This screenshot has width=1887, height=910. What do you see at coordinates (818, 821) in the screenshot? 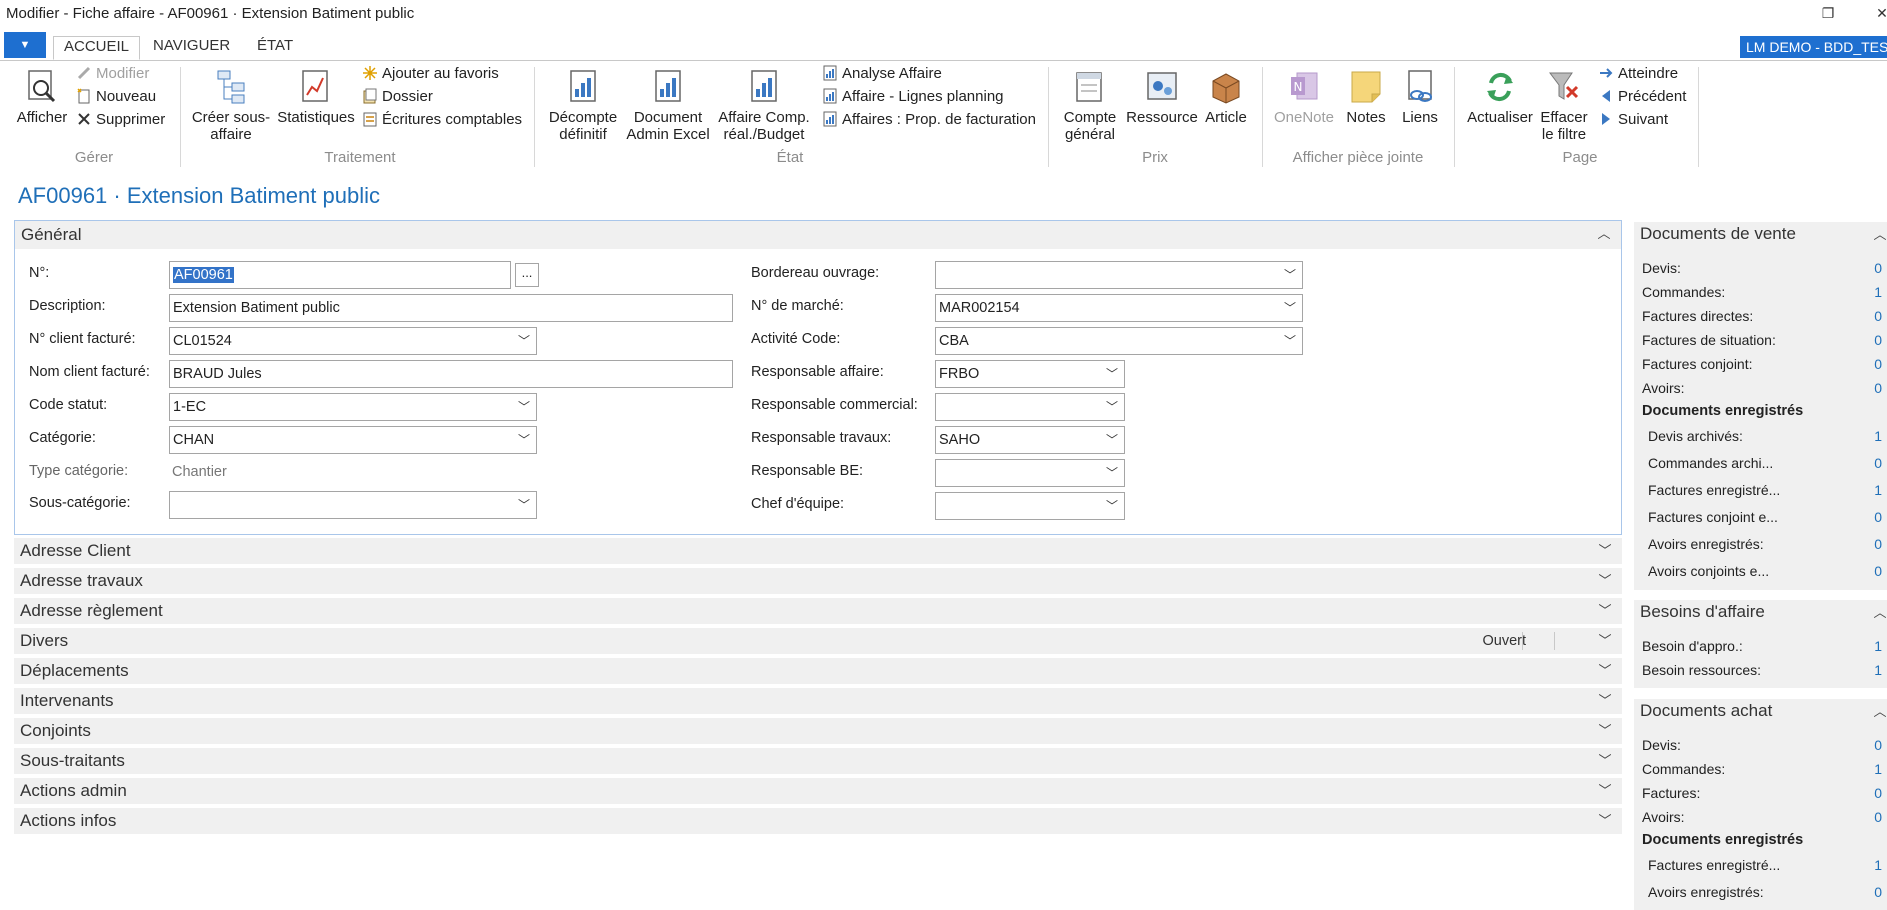
I see `fasttab-actions-infos: Actions infos ﹀` at bounding box center [818, 821].